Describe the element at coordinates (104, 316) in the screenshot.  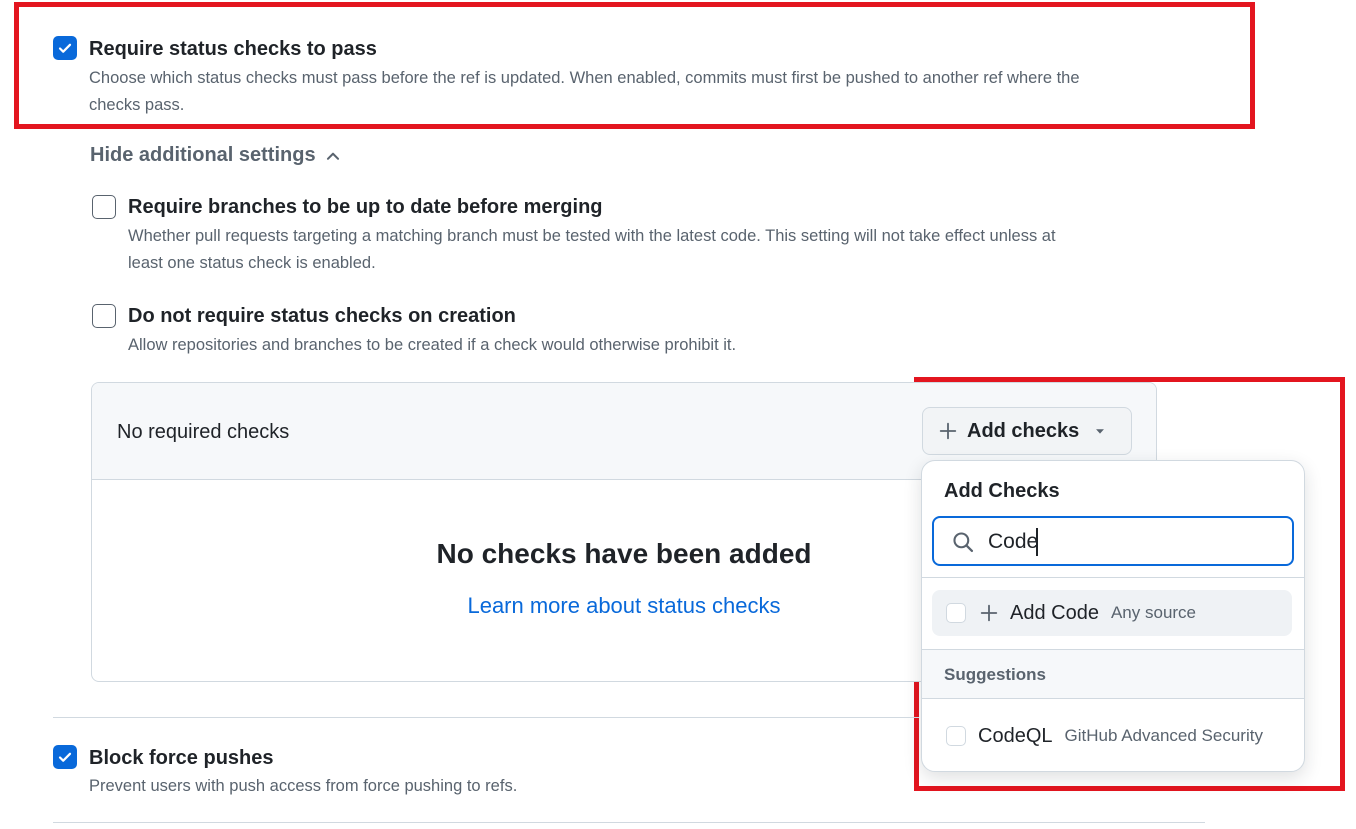
I see `no-creation-checkbox` at that location.